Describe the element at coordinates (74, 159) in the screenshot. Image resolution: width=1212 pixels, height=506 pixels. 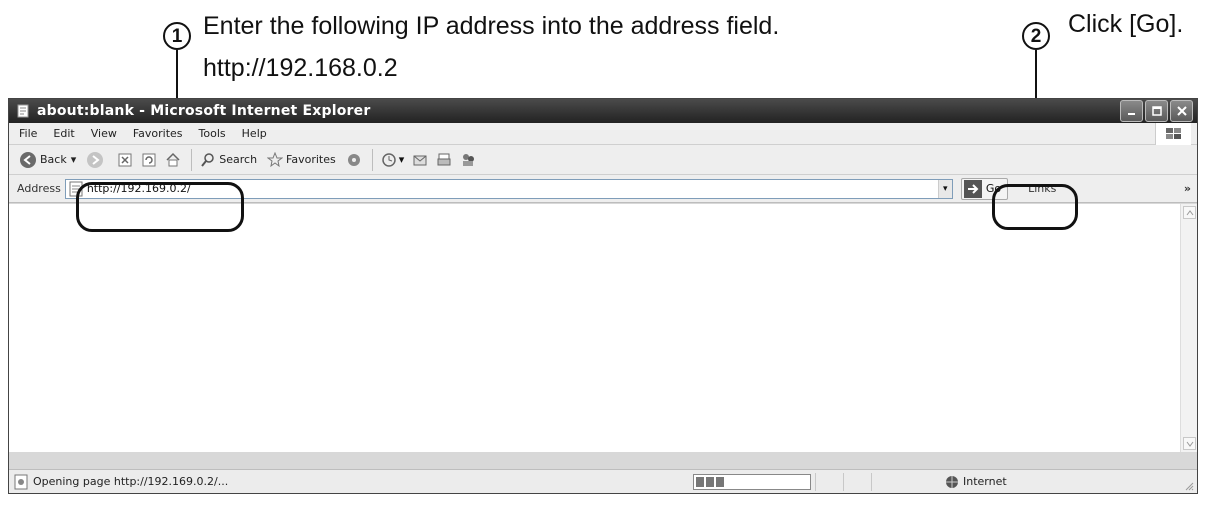
I see `back-dropdown-icon: ▾` at that location.